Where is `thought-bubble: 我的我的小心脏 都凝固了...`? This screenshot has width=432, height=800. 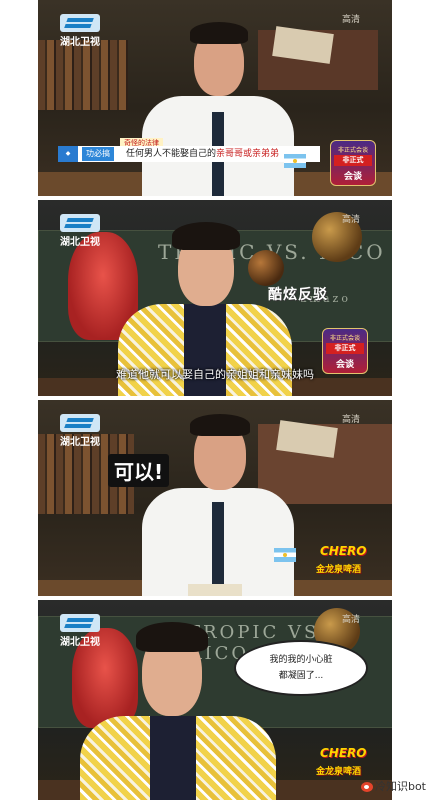
thought-bubble: 我的我的小心脏 都凝固了... is located at coordinates (301, 668).